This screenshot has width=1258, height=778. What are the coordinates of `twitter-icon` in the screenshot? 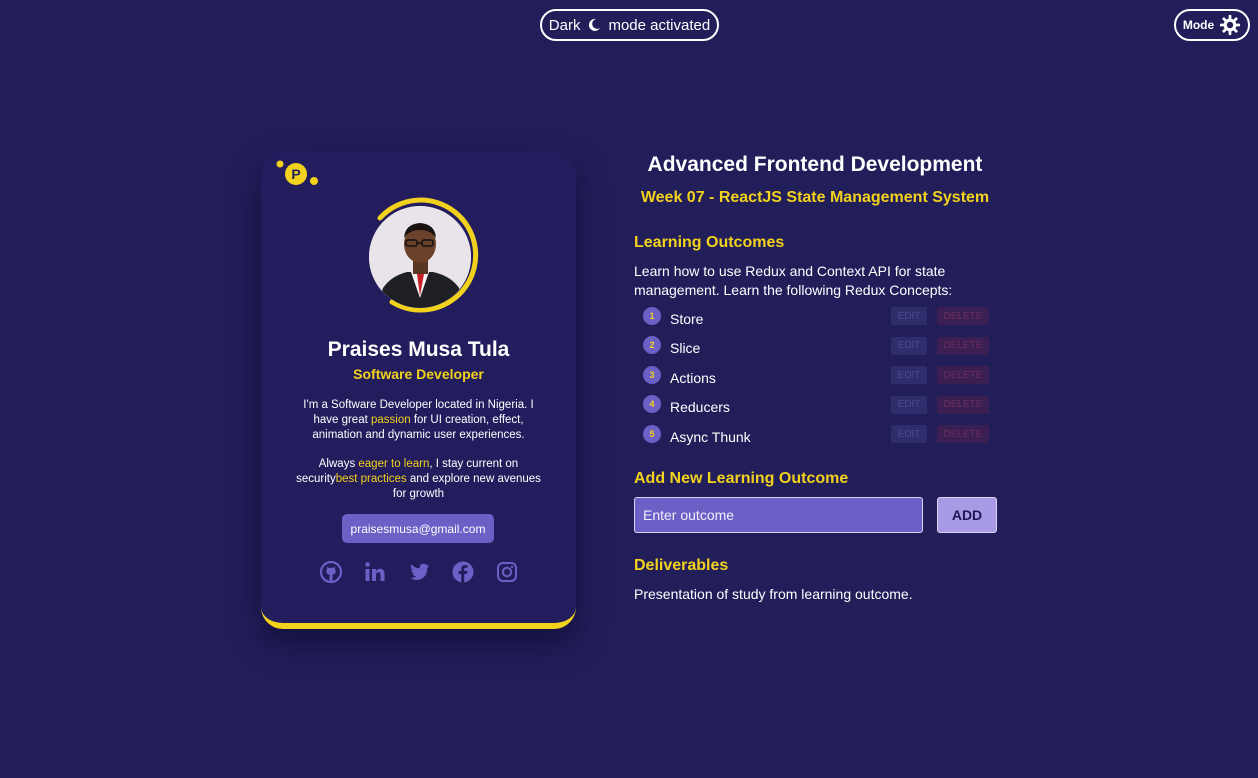 It's located at (419, 572).